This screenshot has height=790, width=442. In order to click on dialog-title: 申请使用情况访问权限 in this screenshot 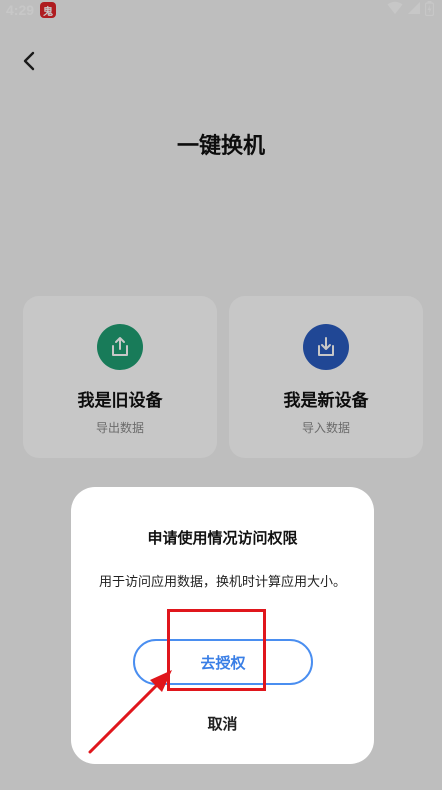, I will do `click(222, 538)`.